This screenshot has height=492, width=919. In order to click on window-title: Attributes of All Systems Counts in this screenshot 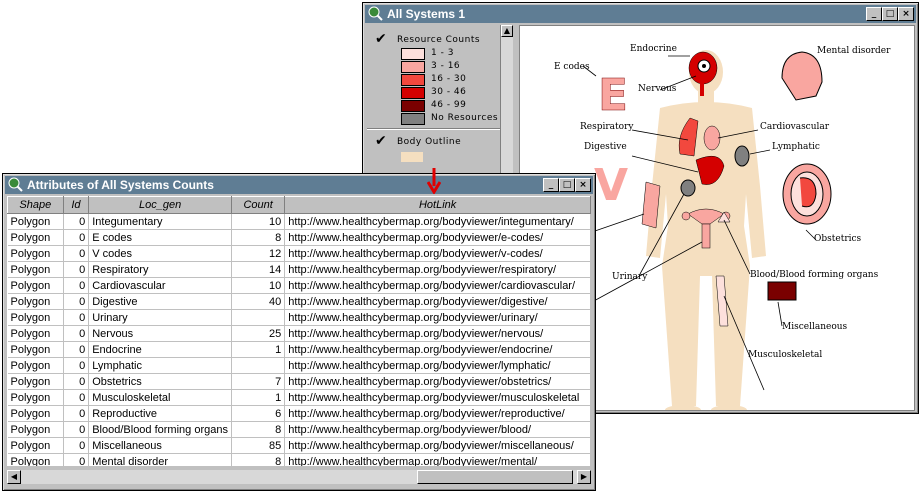, I will do `click(120, 185)`.